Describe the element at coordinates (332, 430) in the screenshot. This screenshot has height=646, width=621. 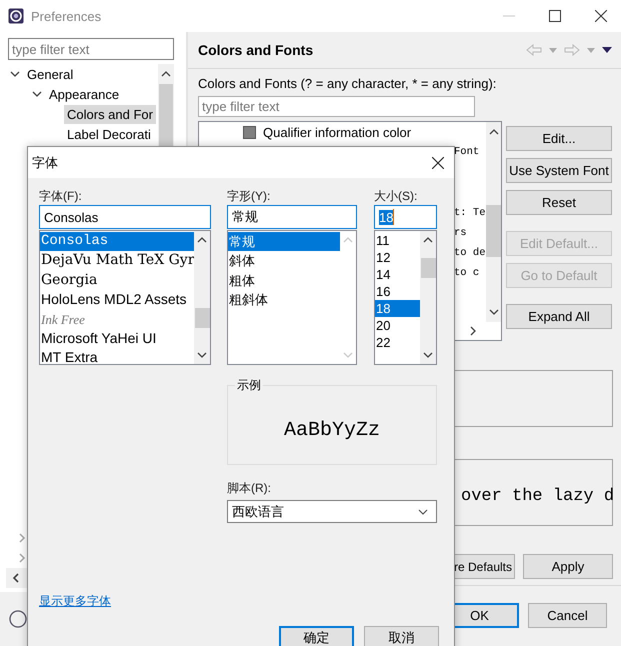
I see `sample-text: AaBbYyZz` at that location.